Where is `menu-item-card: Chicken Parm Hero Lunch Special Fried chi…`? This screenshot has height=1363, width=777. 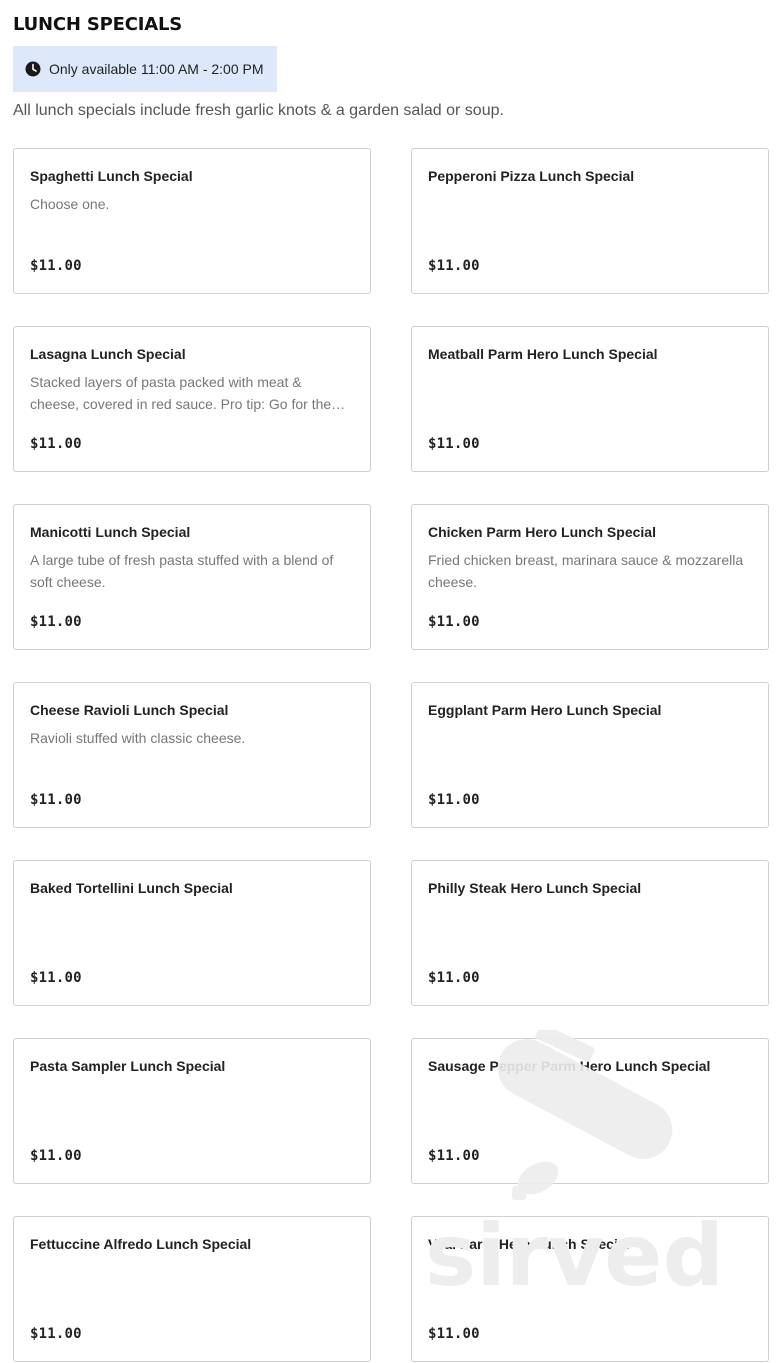
menu-item-card: Chicken Parm Hero Lunch Special Fried chi… is located at coordinates (590, 577).